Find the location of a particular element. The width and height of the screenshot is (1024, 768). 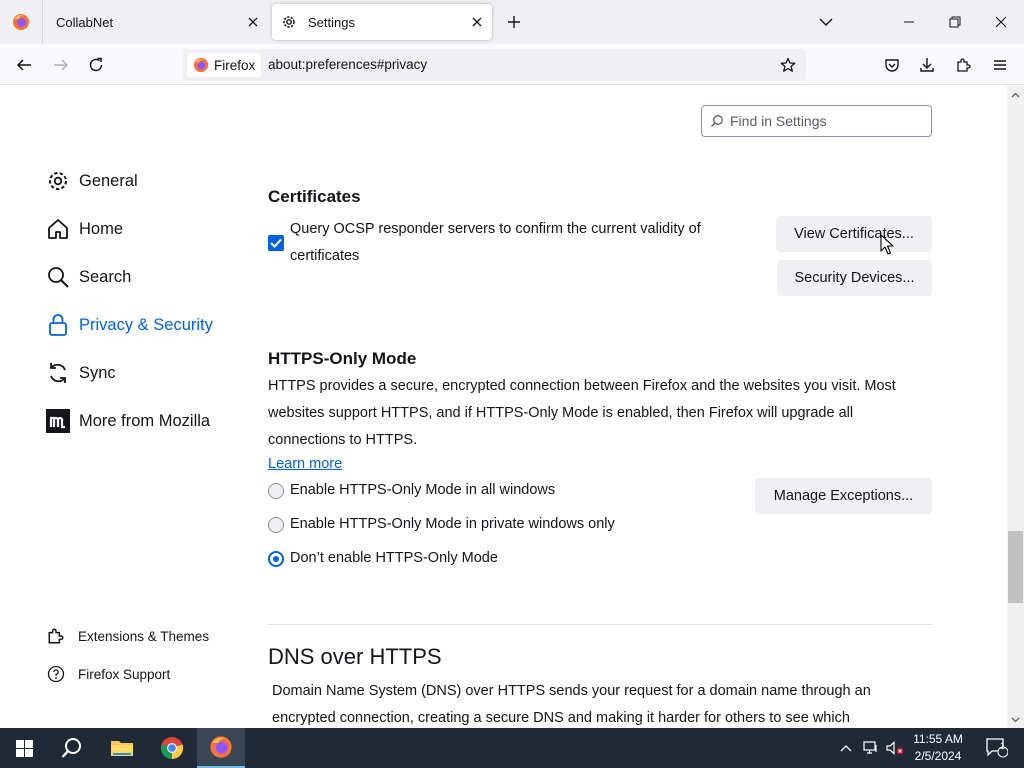

reload-button is located at coordinates (96, 65).